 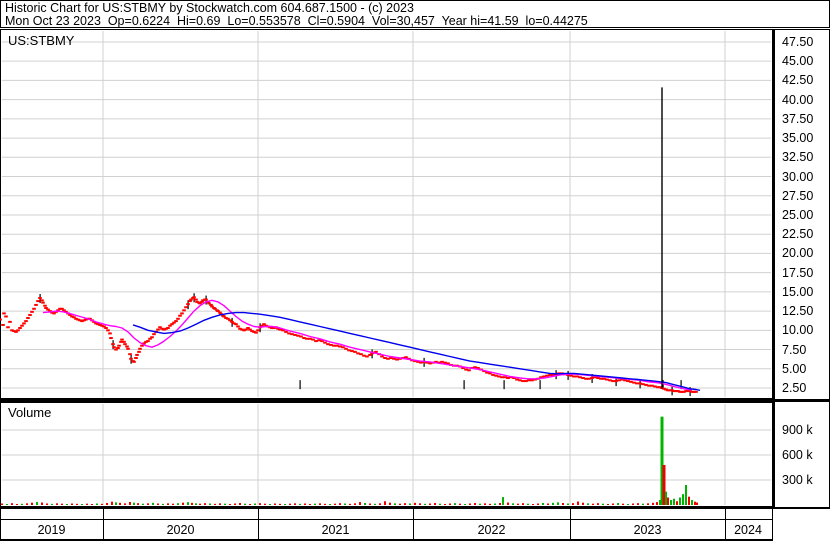 What do you see at coordinates (797, 430) in the screenshot?
I see `volume-tick-label: 900 k` at bounding box center [797, 430].